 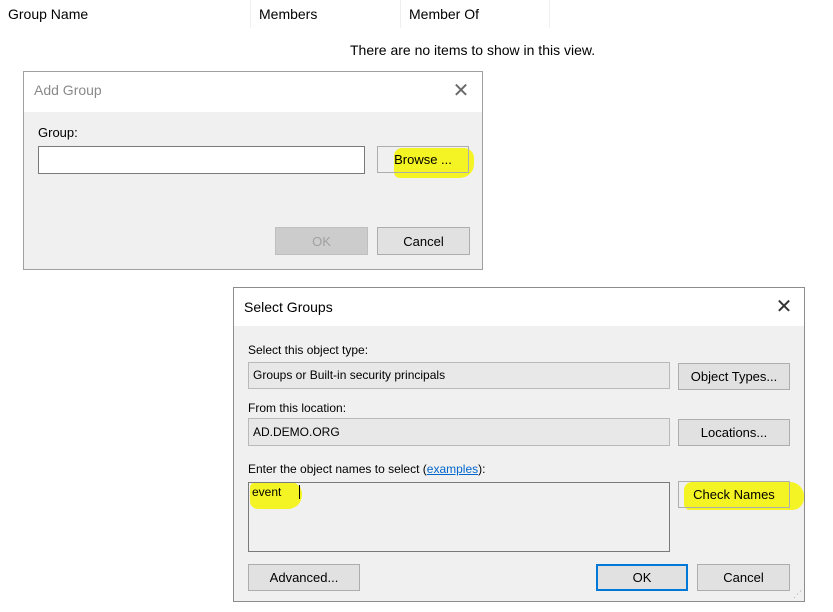 What do you see at coordinates (459, 375) in the screenshot?
I see `object-type-field: Groups or Built-in security principals` at bounding box center [459, 375].